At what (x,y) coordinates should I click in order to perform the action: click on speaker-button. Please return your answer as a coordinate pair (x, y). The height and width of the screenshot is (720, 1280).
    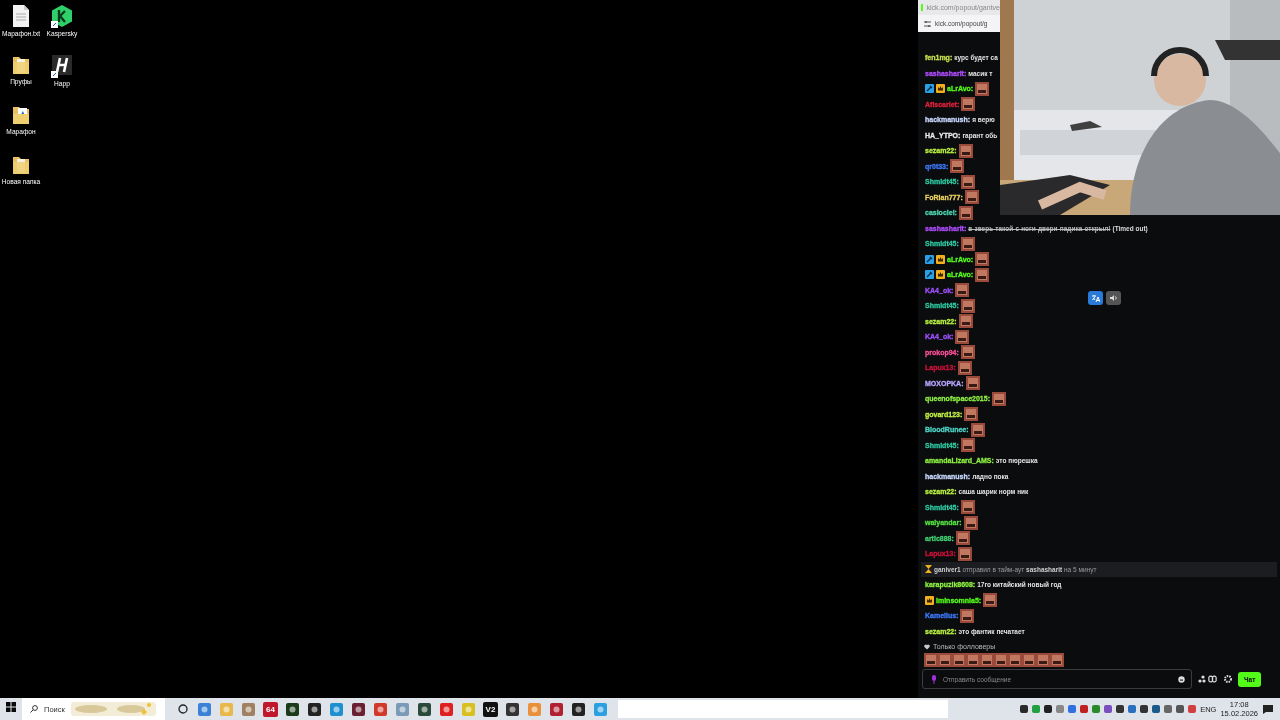
    Looking at the image, I should click on (1113, 298).